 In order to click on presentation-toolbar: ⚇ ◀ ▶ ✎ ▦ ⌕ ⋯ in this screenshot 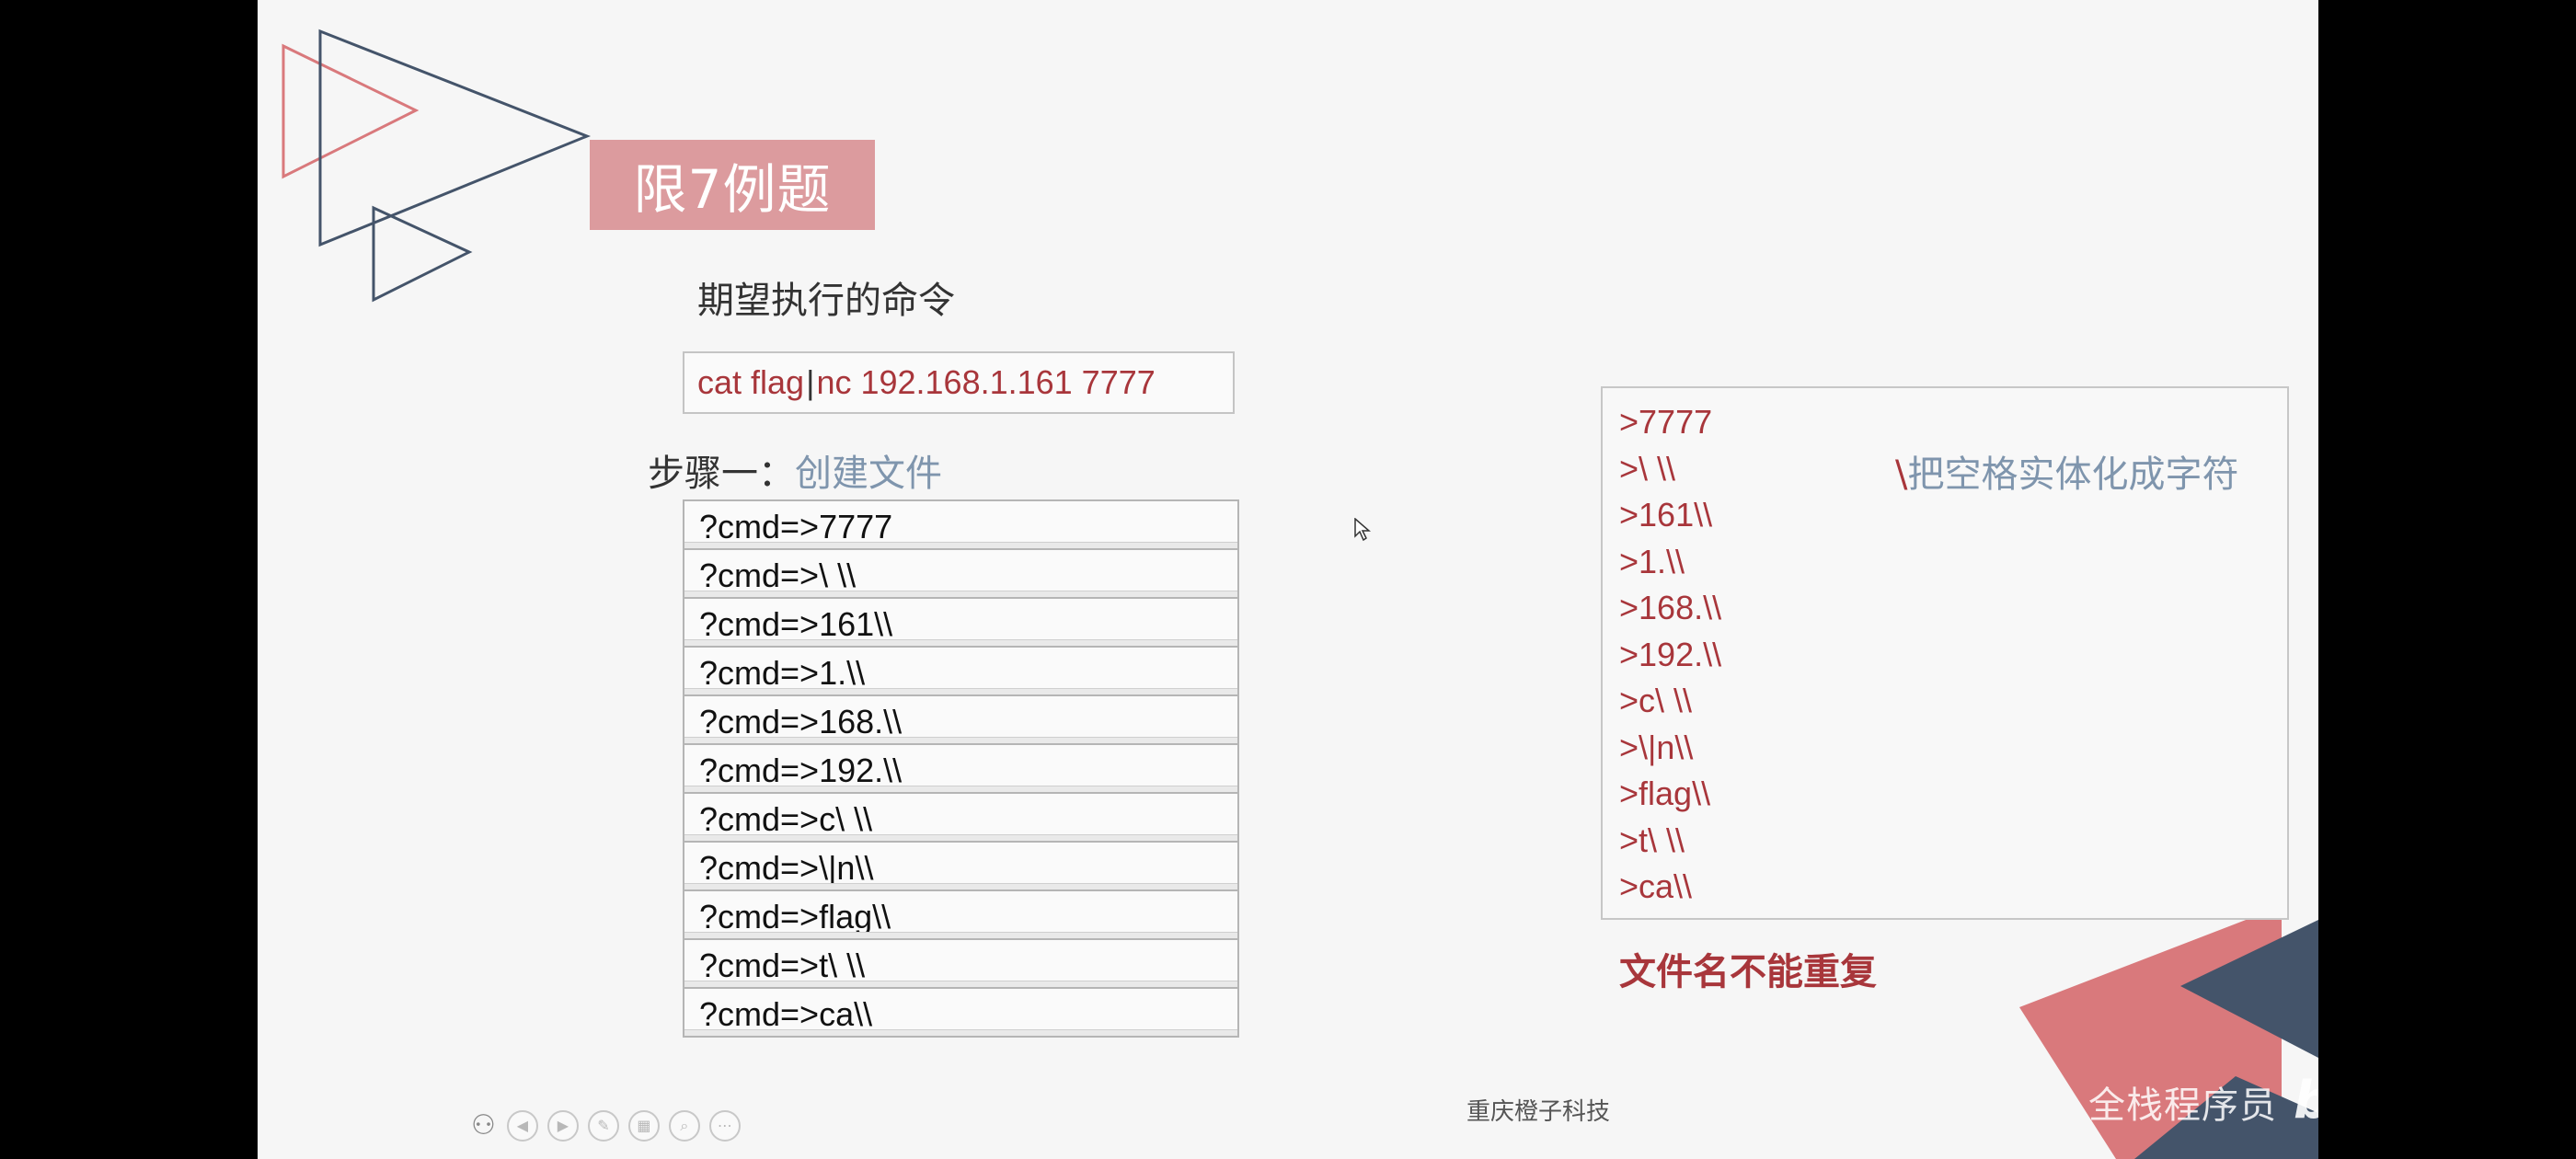, I will do `click(606, 1125)`.